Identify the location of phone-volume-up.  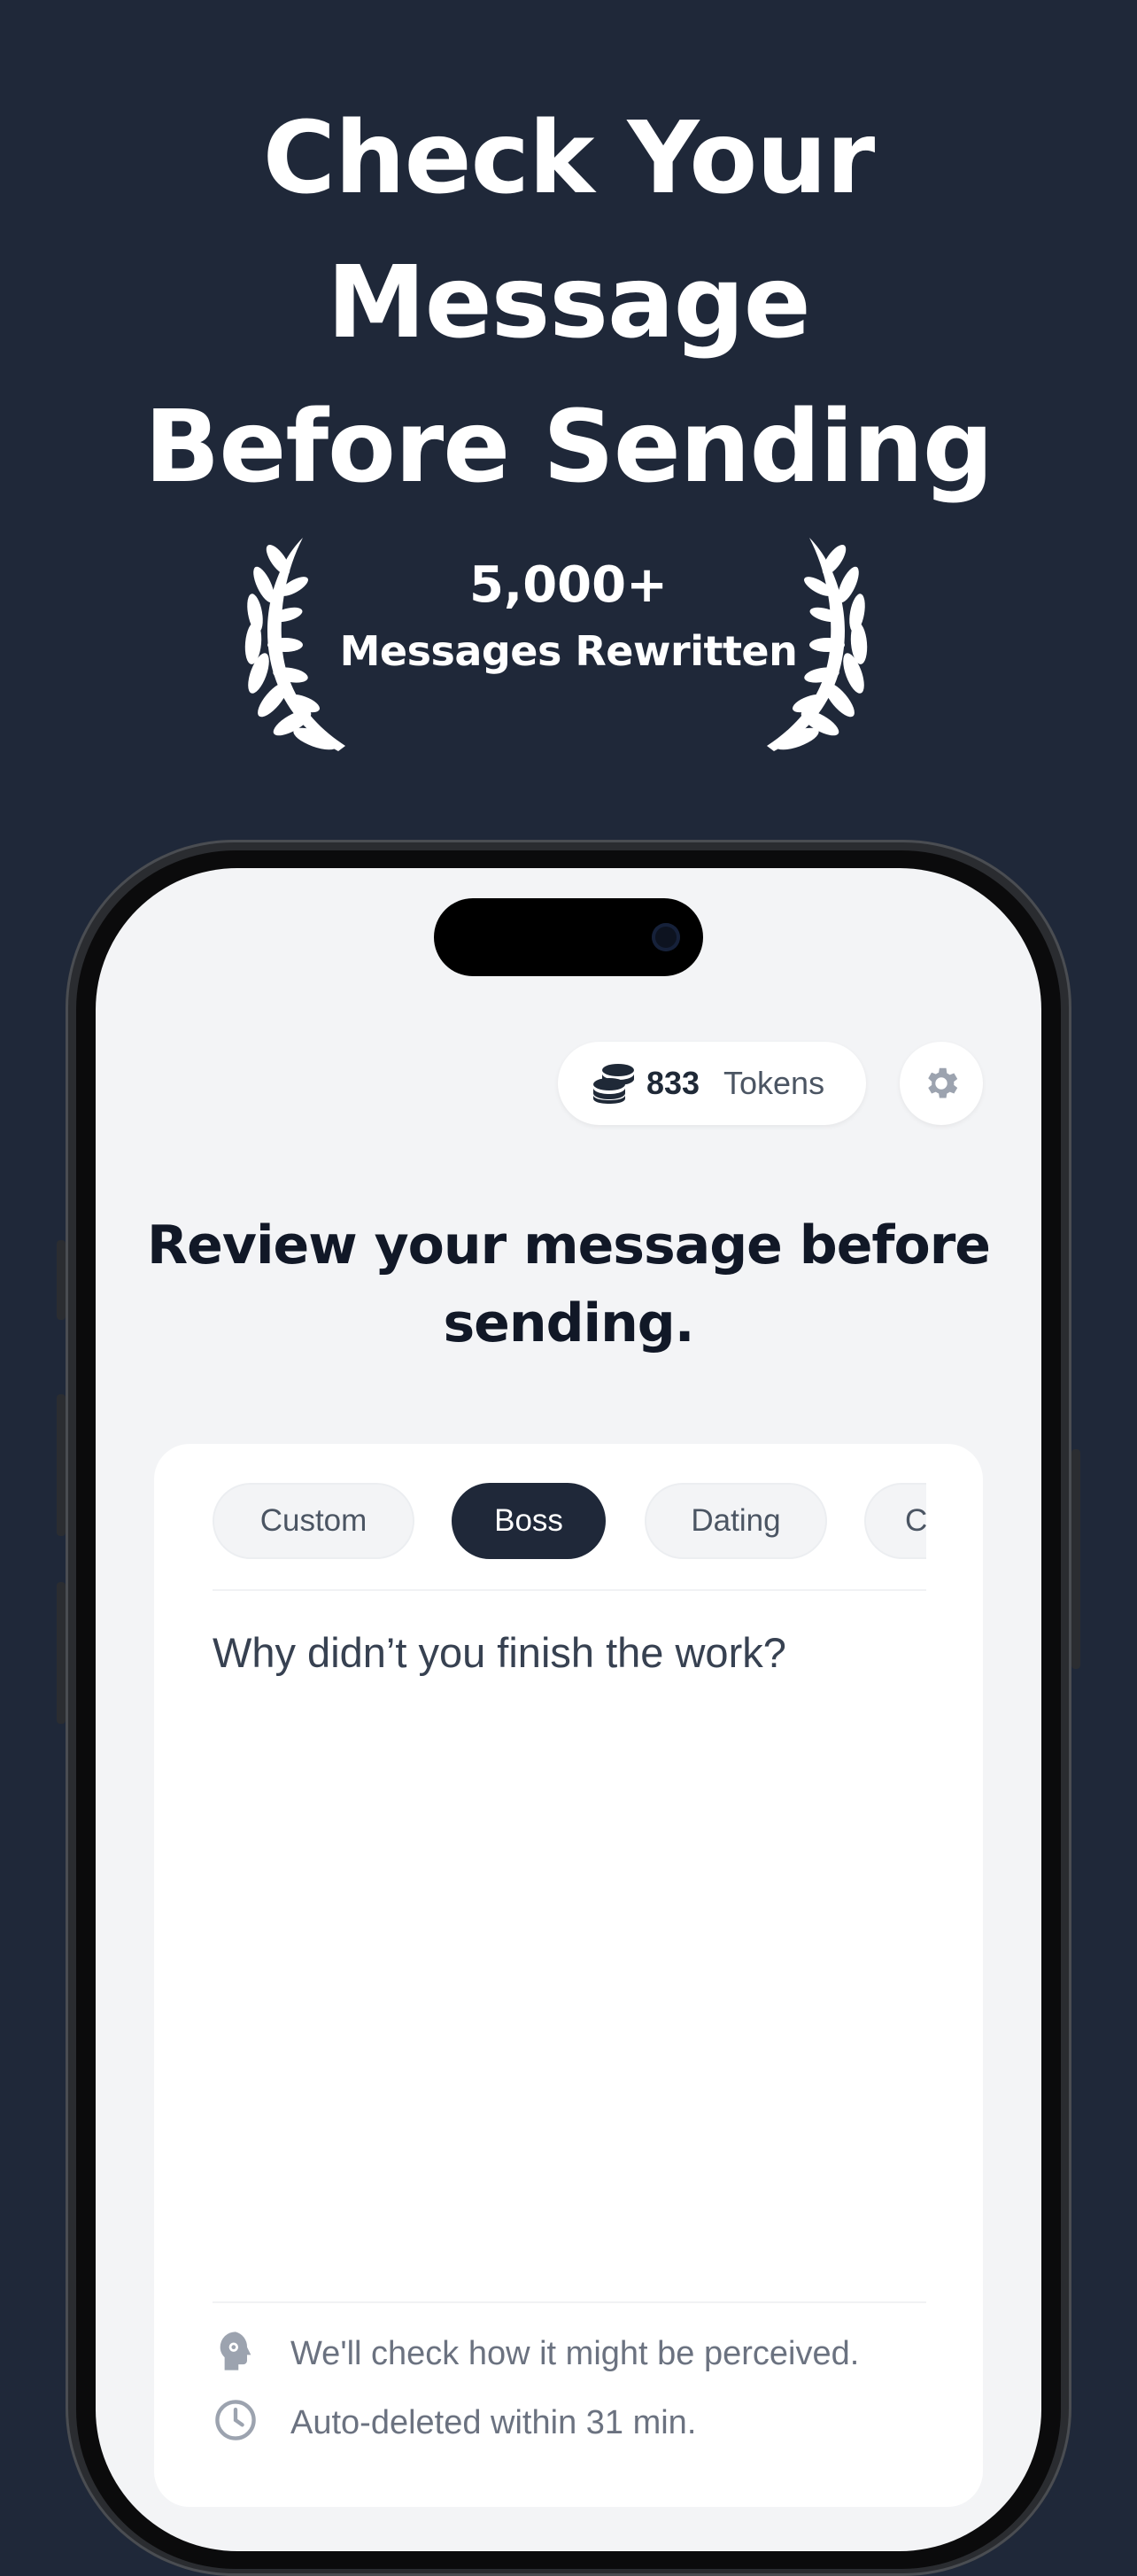
(61, 1465).